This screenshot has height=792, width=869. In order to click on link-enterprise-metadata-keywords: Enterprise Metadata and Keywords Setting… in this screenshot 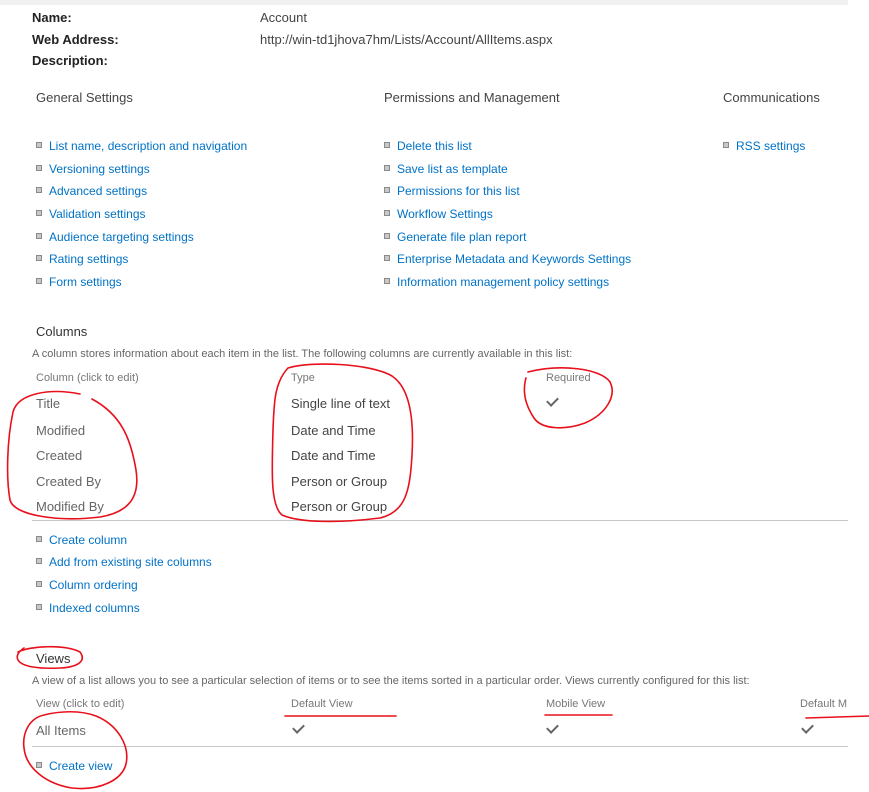, I will do `click(507, 259)`.